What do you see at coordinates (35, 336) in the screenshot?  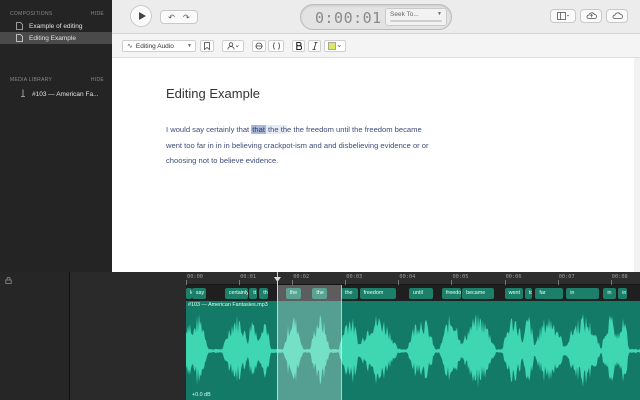 I see `track-header-panel` at bounding box center [35, 336].